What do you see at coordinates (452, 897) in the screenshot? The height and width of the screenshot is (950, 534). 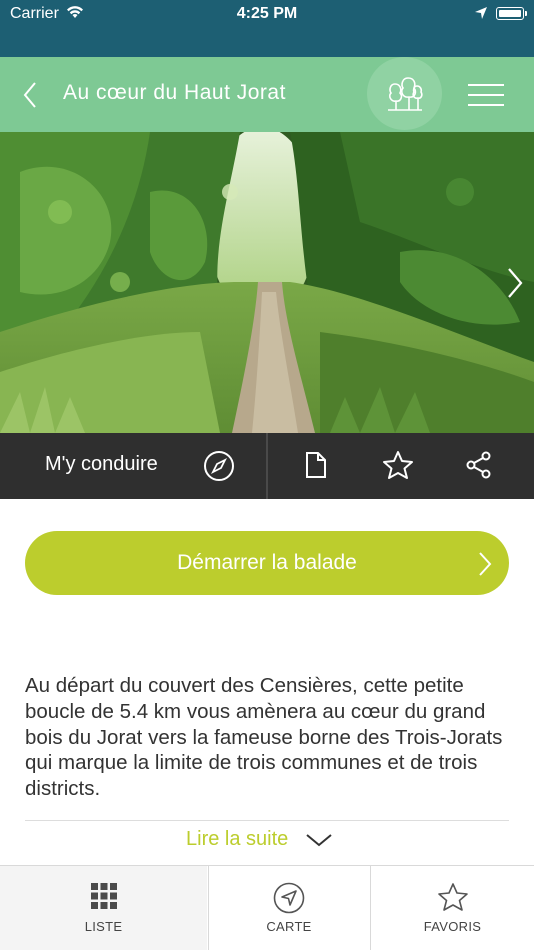 I see `star-icon` at bounding box center [452, 897].